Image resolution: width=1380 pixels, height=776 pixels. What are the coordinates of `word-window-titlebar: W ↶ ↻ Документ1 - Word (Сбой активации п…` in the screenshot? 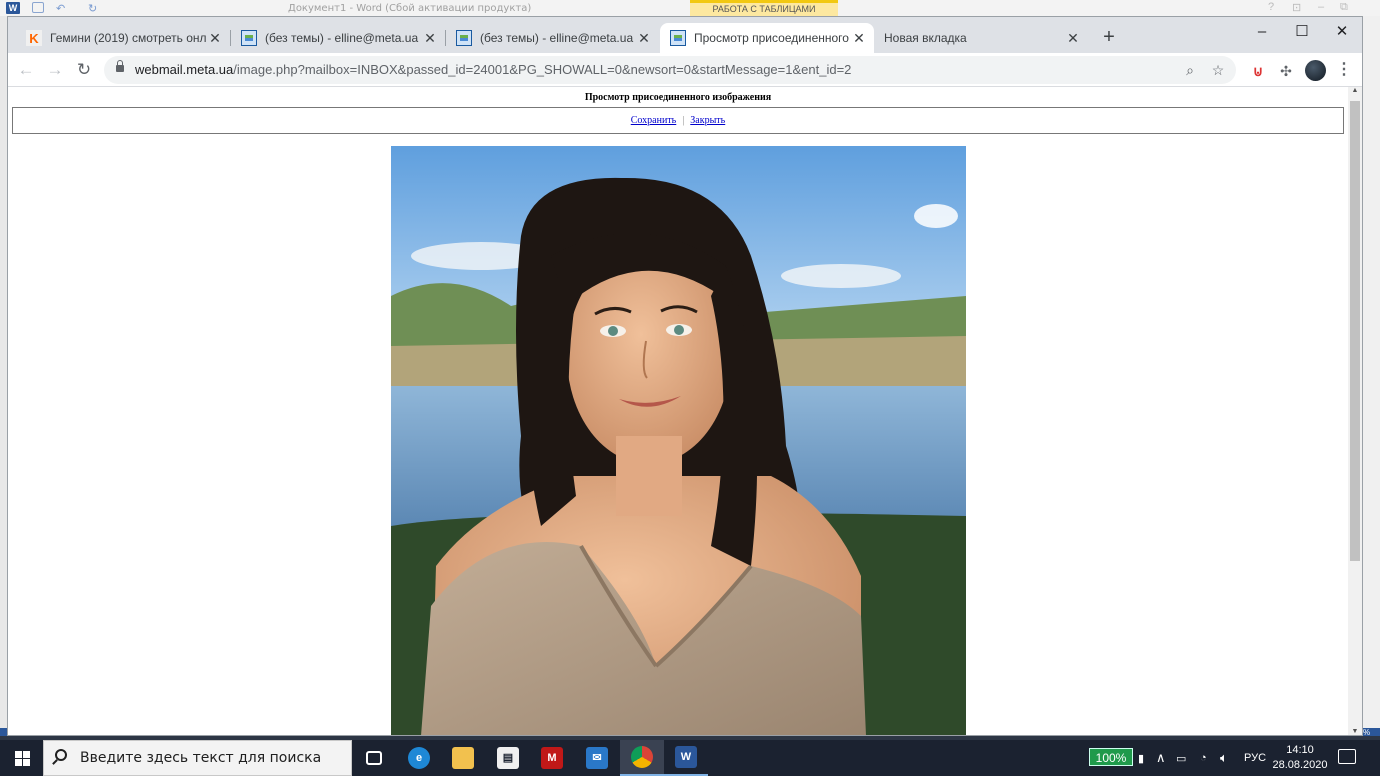 It's located at (690, 8).